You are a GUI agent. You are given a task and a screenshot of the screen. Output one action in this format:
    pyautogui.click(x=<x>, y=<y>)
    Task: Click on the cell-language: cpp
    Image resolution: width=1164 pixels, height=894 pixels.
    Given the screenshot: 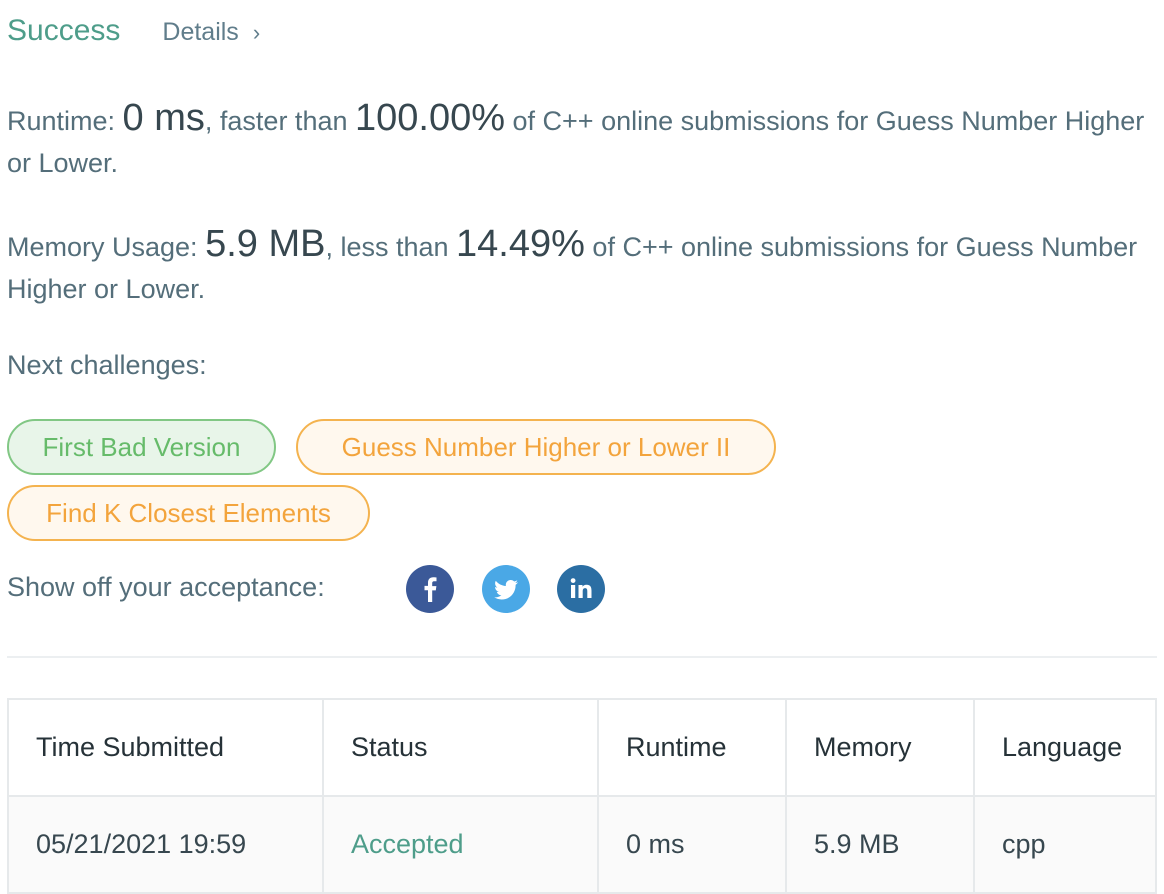 What is the action you would take?
    pyautogui.click(x=1065, y=844)
    